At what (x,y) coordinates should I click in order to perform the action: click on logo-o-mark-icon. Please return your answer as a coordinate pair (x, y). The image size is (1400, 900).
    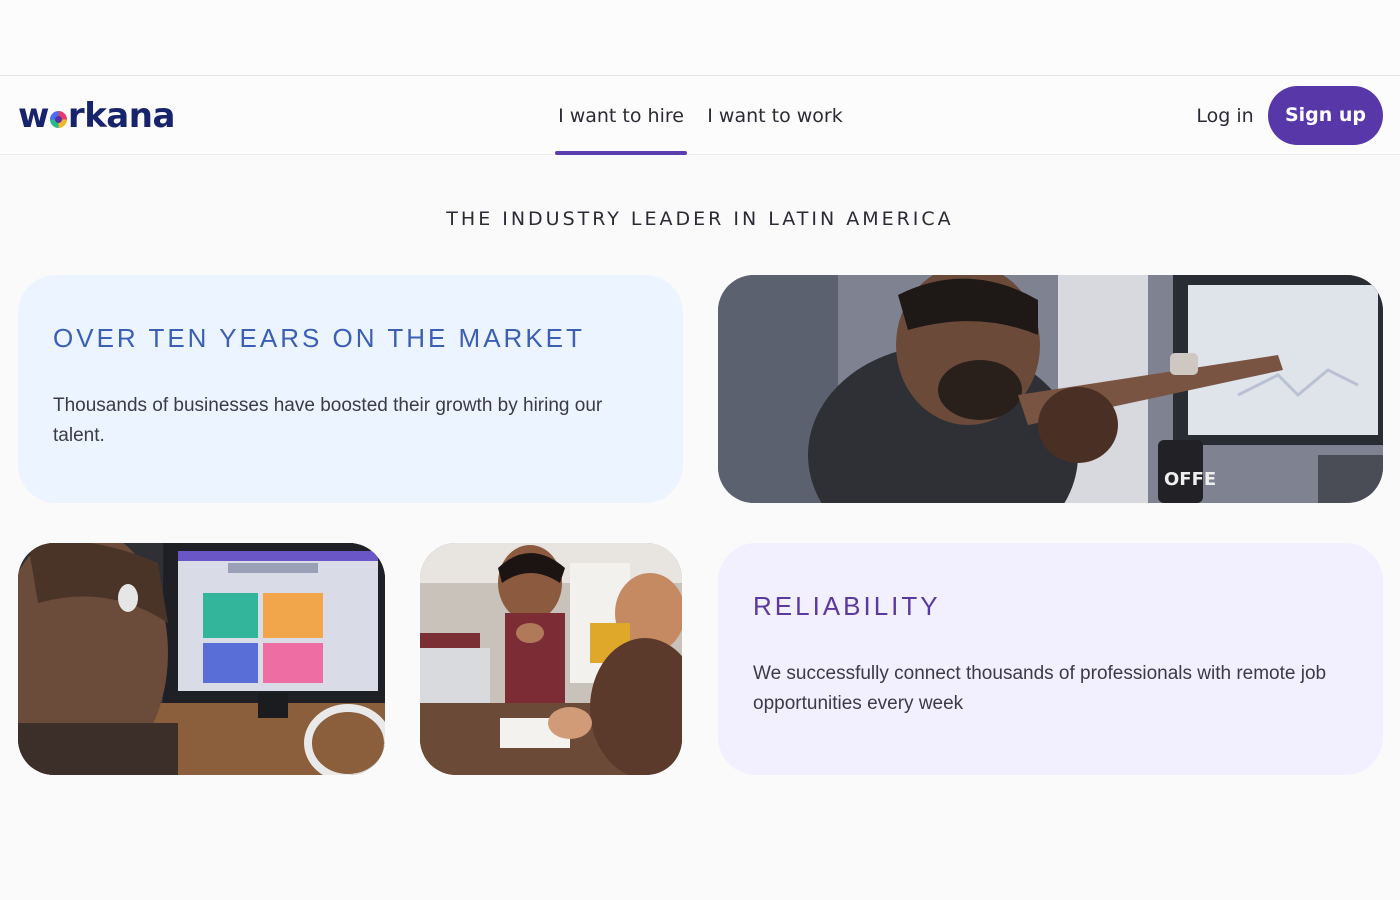
    Looking at the image, I should click on (58, 119).